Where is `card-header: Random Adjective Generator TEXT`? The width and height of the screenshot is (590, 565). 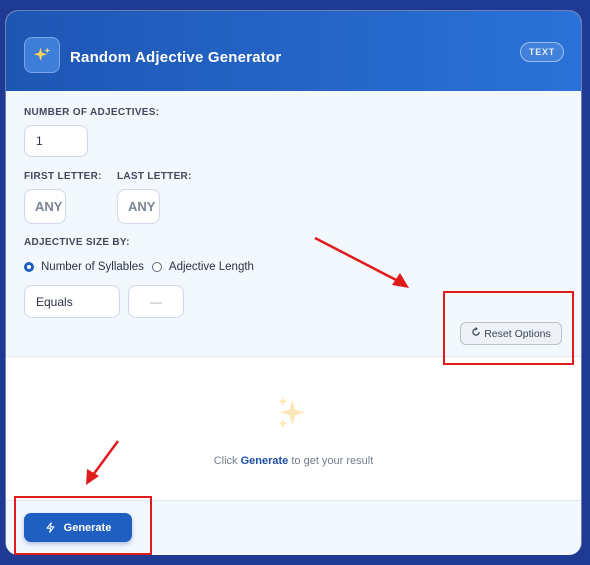
card-header: Random Adjective Generator TEXT is located at coordinates (293, 51).